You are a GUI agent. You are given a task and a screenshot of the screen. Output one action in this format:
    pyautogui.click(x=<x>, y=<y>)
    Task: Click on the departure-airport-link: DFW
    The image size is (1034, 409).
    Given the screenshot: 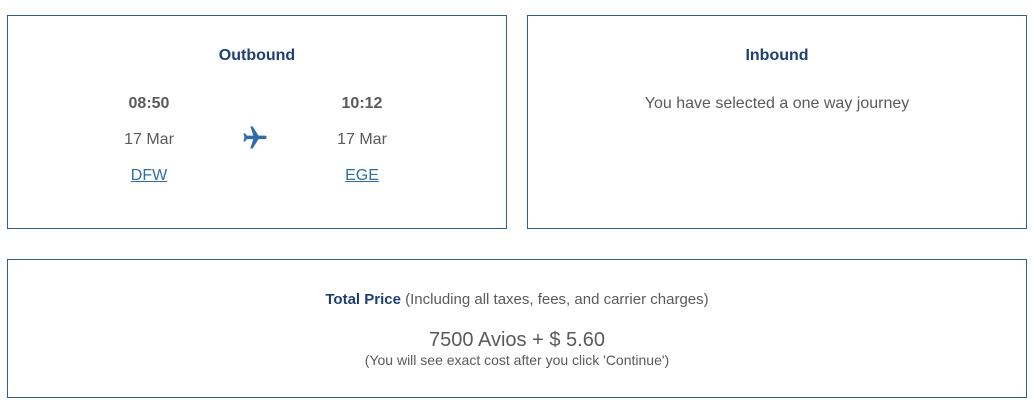 What is the action you would take?
    pyautogui.click(x=149, y=176)
    